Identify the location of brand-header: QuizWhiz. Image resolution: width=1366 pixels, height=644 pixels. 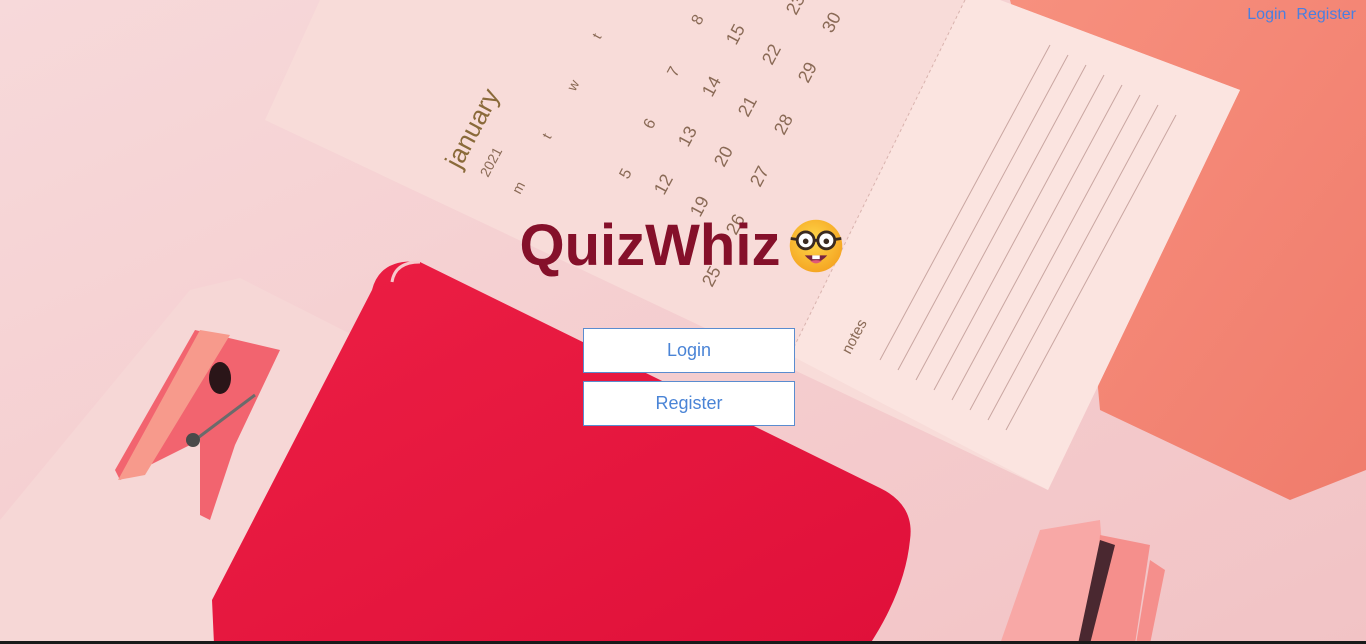
(683, 245).